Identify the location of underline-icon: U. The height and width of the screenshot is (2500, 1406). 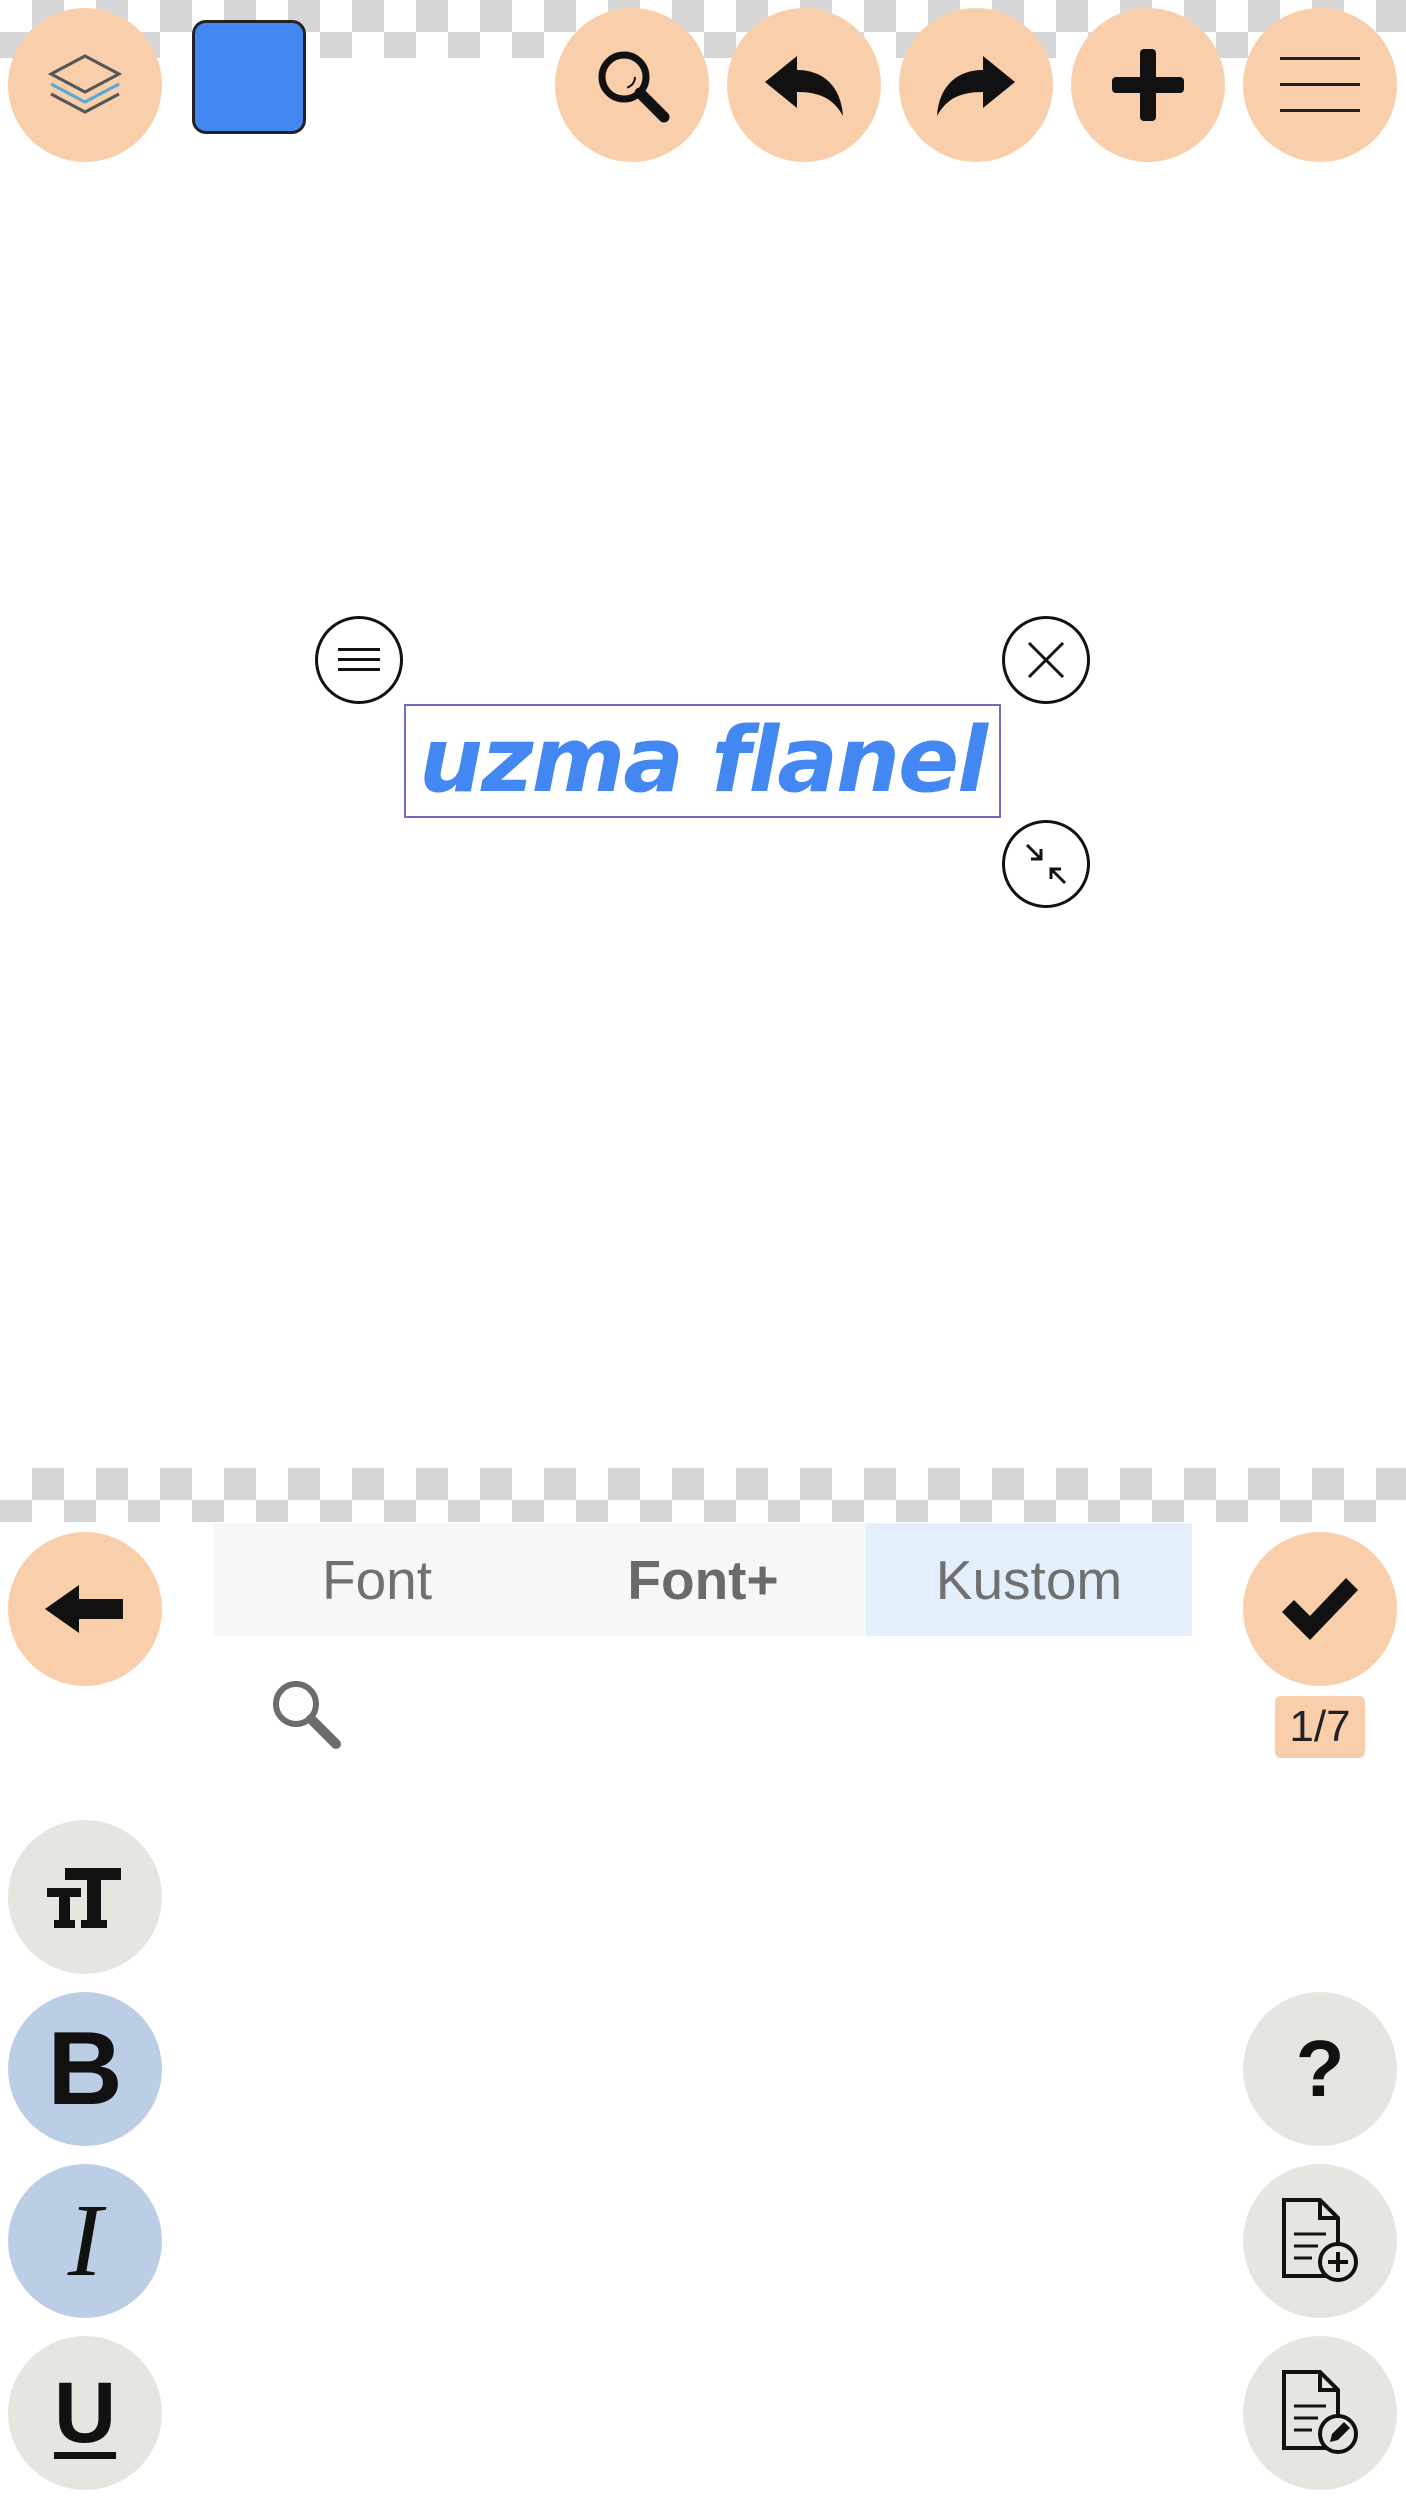
(85, 2413).